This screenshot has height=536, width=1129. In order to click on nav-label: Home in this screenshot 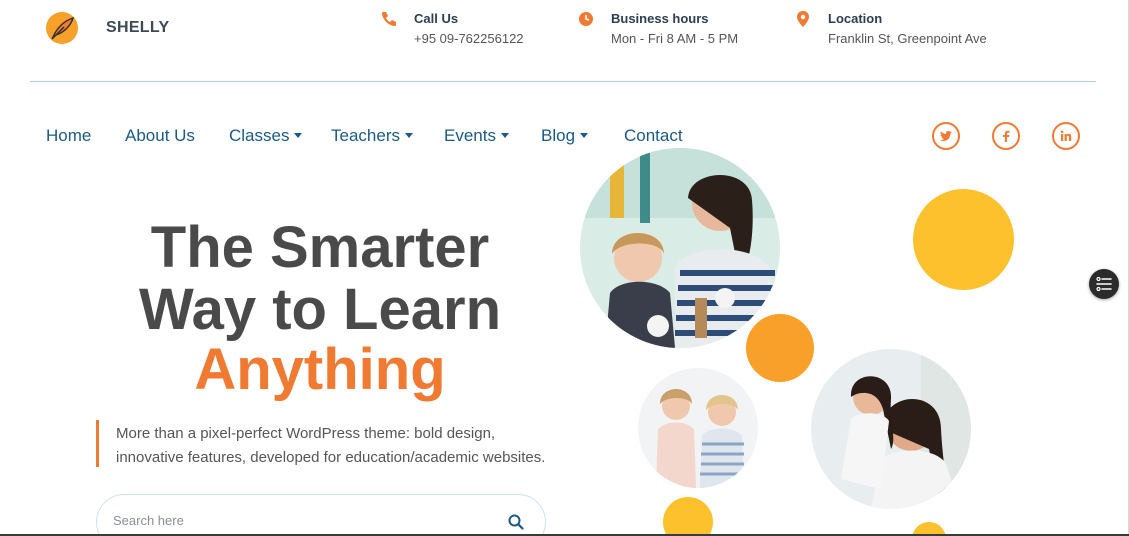, I will do `click(69, 135)`.